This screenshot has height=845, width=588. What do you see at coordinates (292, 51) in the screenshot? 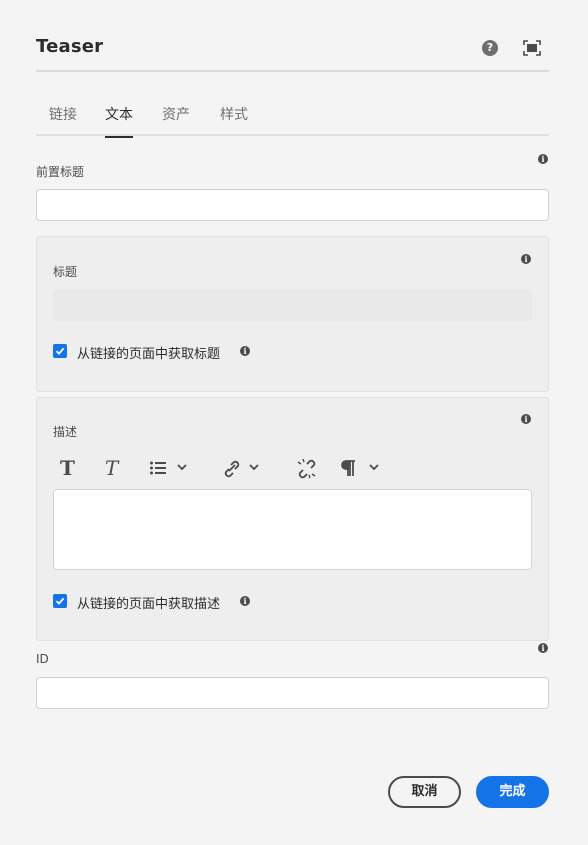
I see `dialog-header: Teaser ?` at bounding box center [292, 51].